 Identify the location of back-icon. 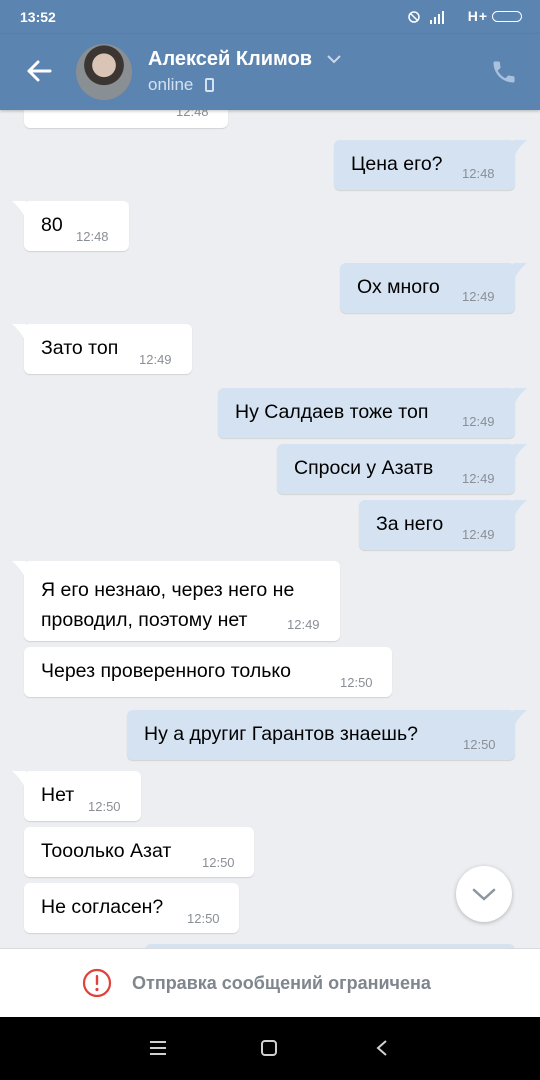
(382, 1048).